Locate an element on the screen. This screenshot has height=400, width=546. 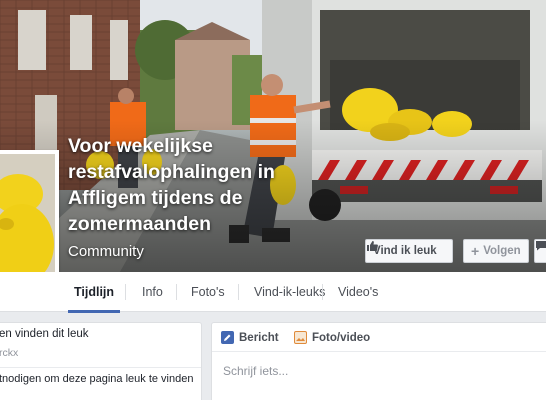
follow-button: + Volgen is located at coordinates (496, 251).